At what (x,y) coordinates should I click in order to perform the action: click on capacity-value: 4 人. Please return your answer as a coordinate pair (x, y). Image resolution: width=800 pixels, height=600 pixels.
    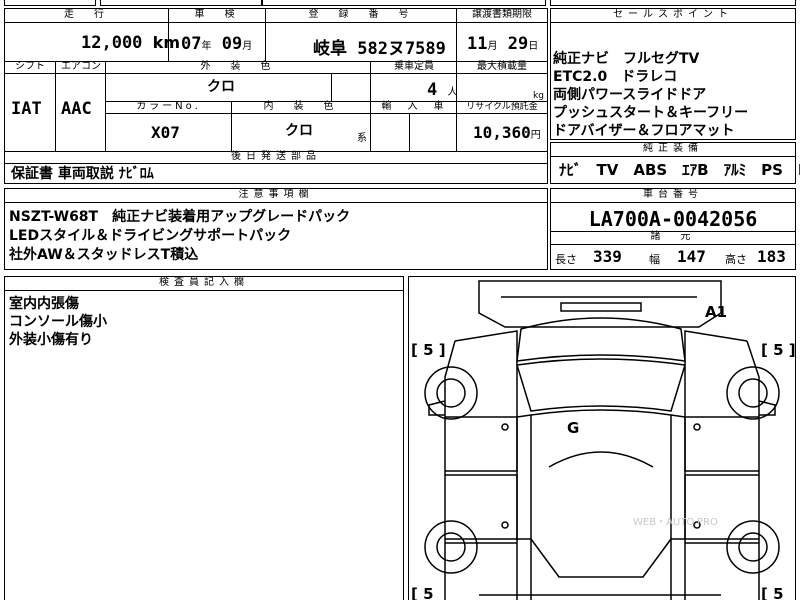
    Looking at the image, I should click on (442, 90).